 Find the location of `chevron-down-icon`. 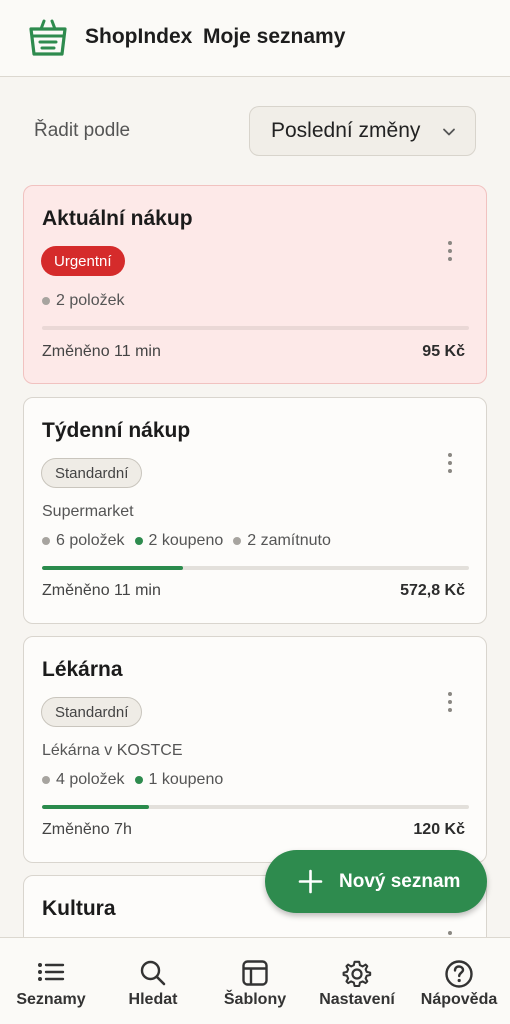

chevron-down-icon is located at coordinates (449, 132).